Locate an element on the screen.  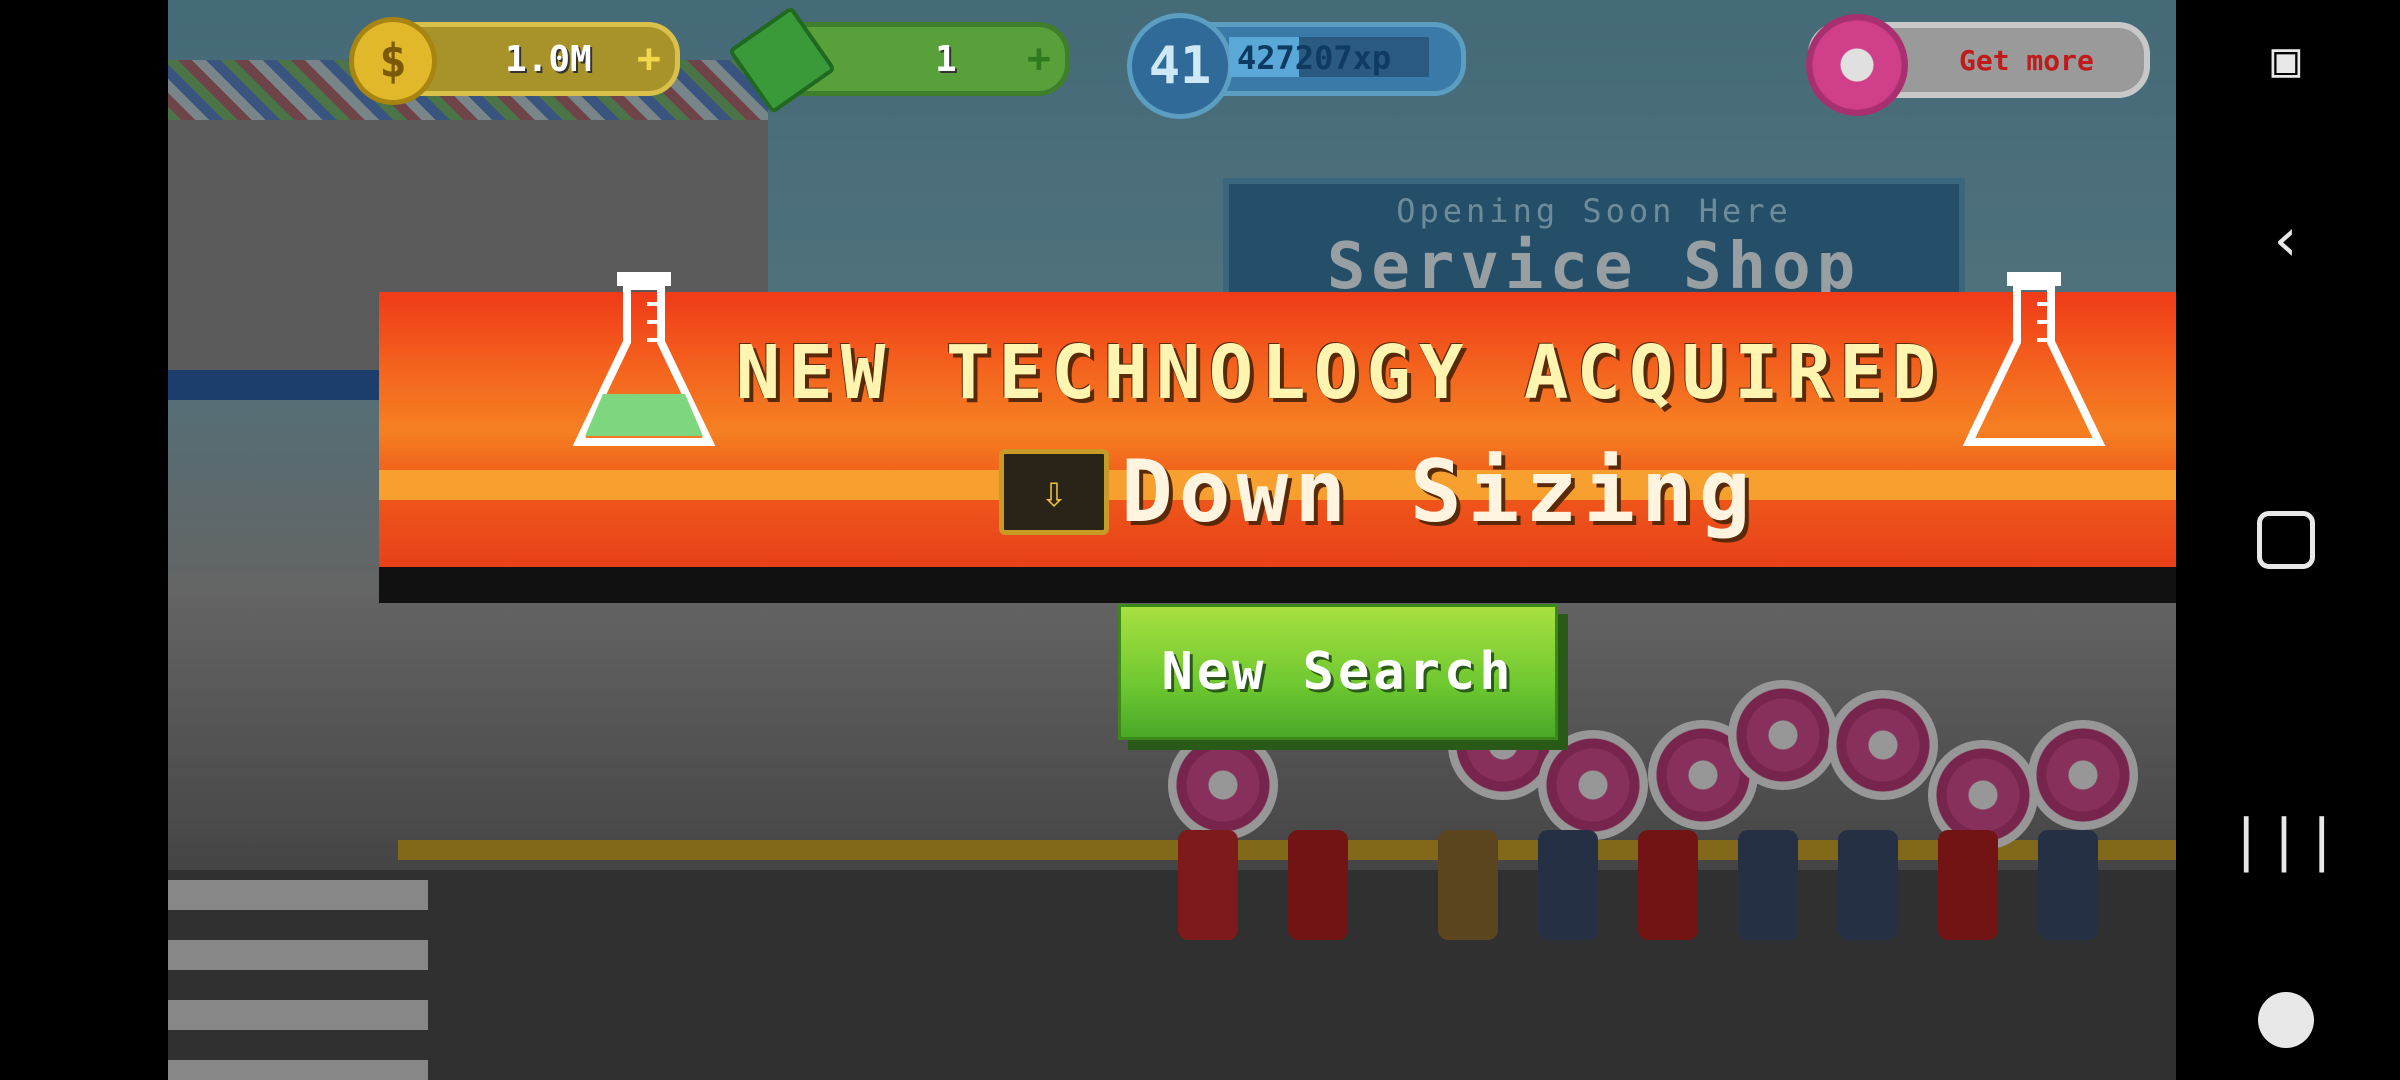
level-badge: 41 is located at coordinates (1180, 66).